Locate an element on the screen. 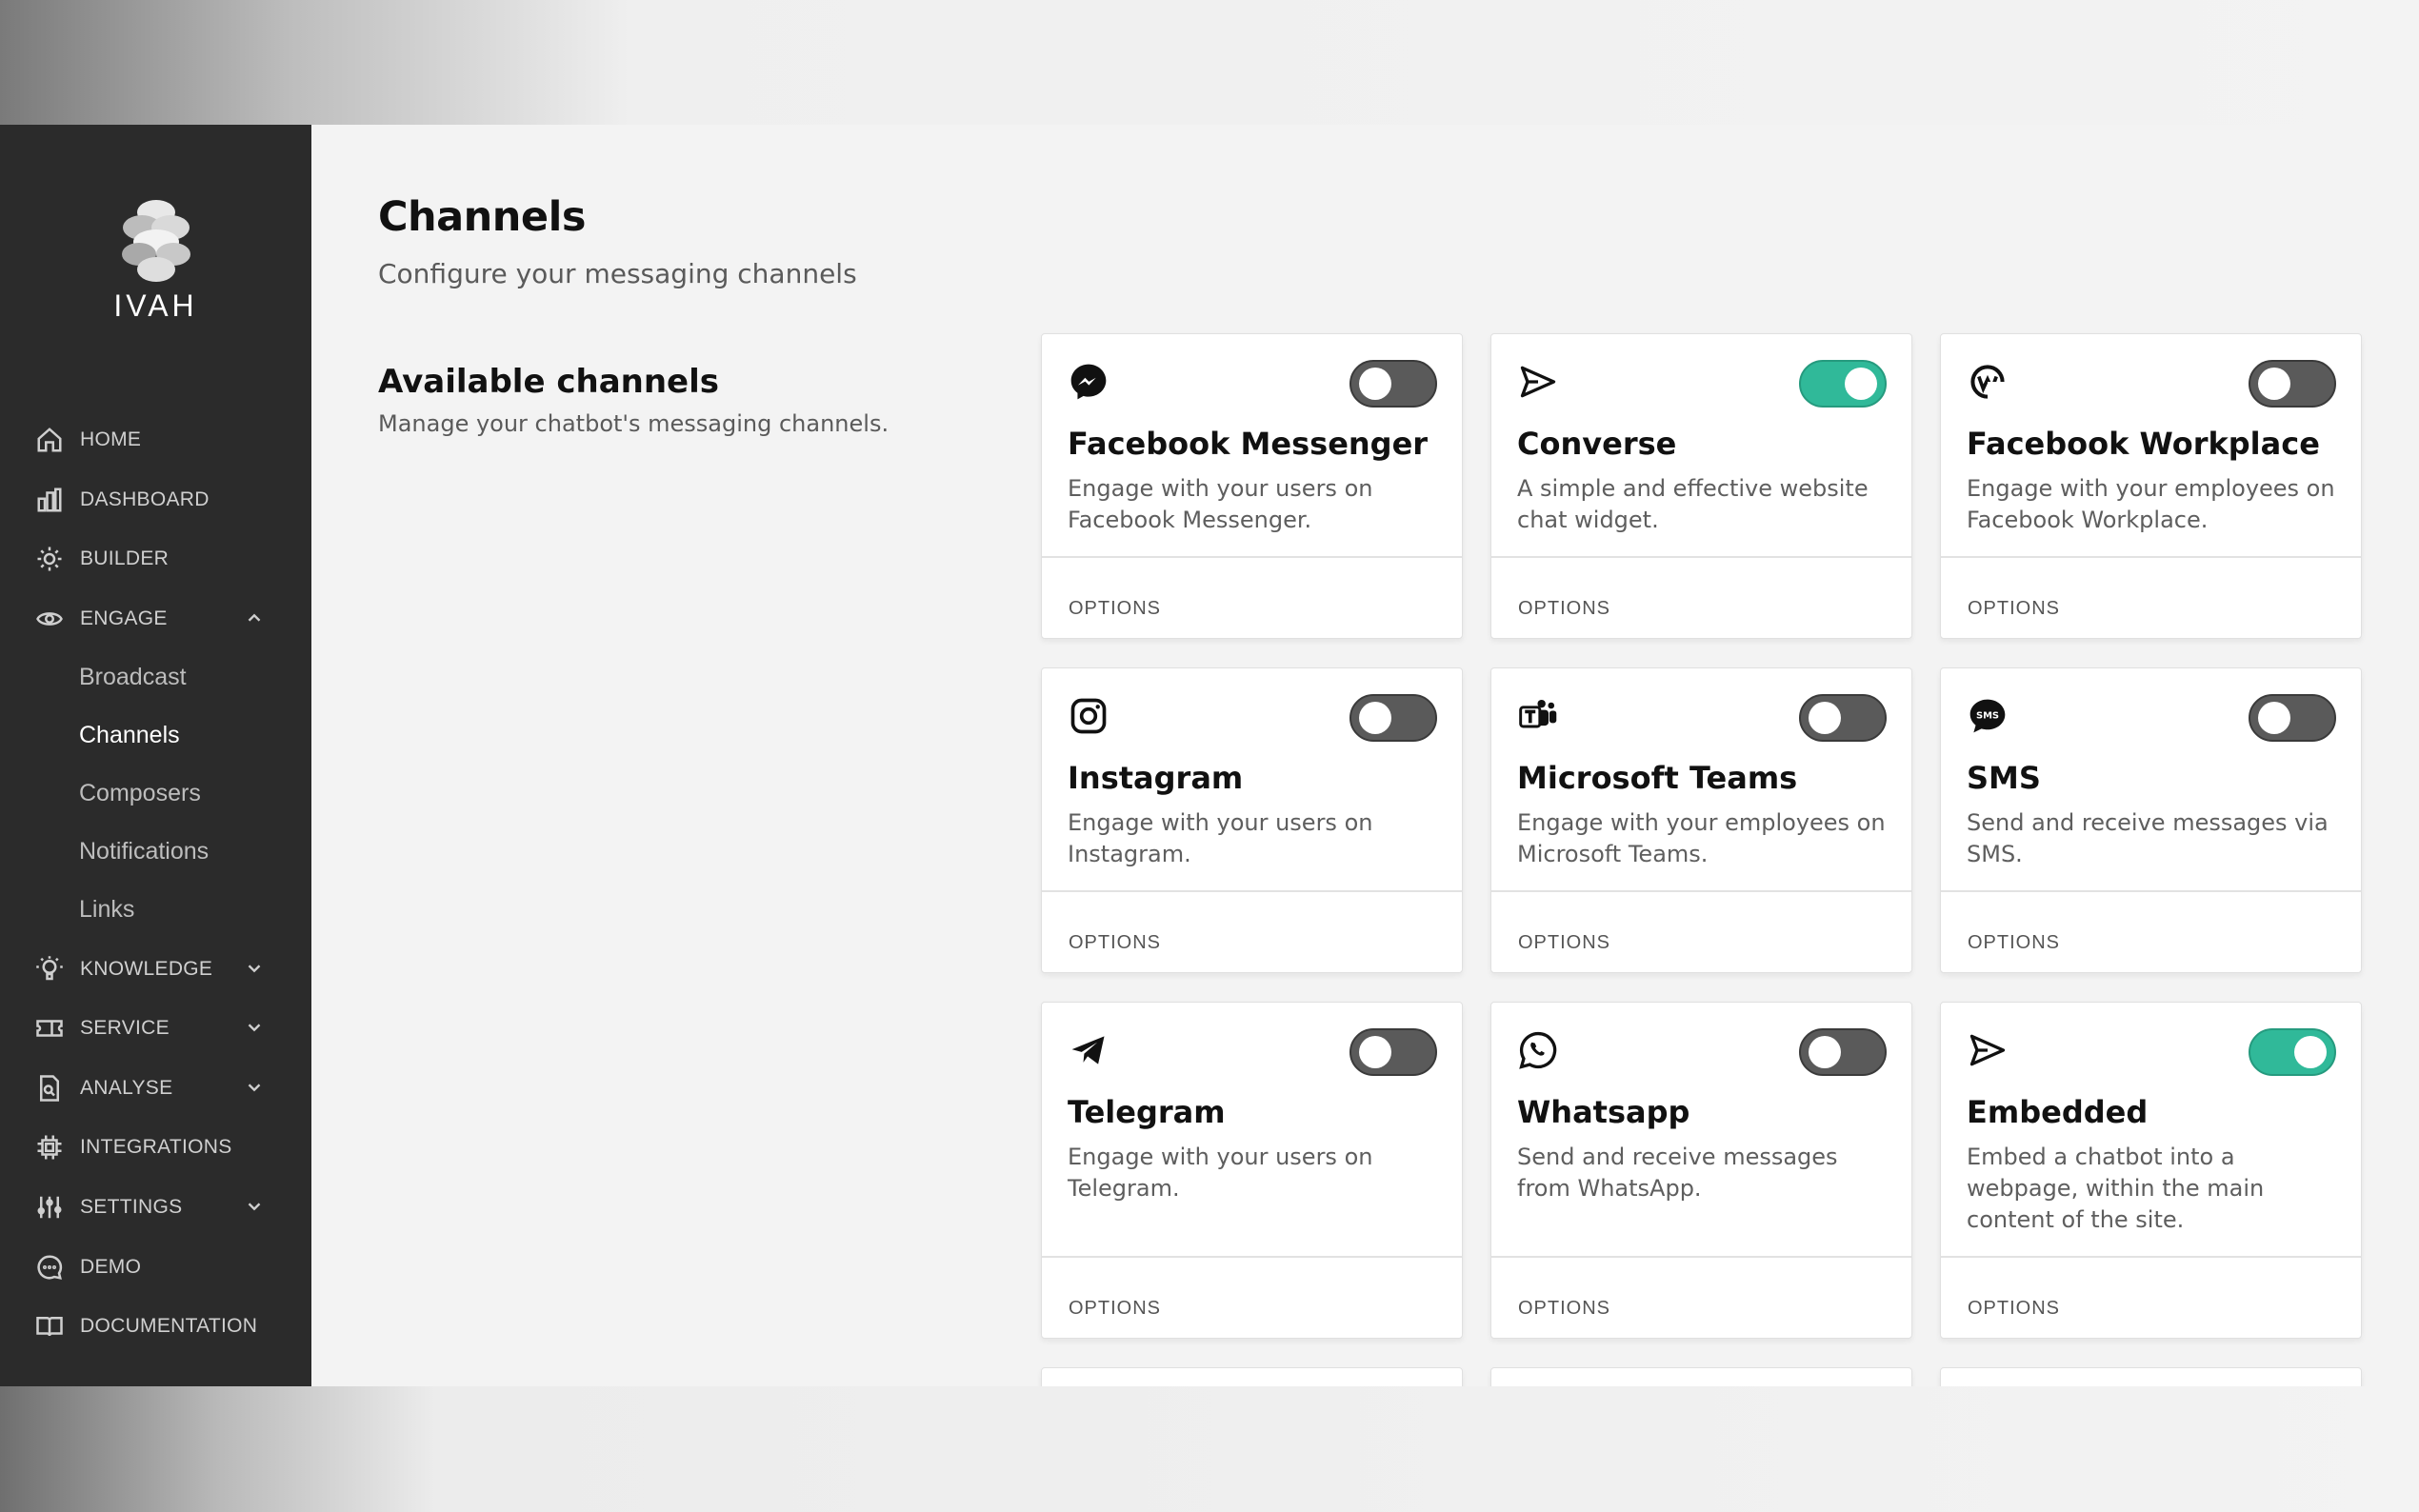  sidebar-item-label: INTEGRATIONS is located at coordinates (156, 1147).